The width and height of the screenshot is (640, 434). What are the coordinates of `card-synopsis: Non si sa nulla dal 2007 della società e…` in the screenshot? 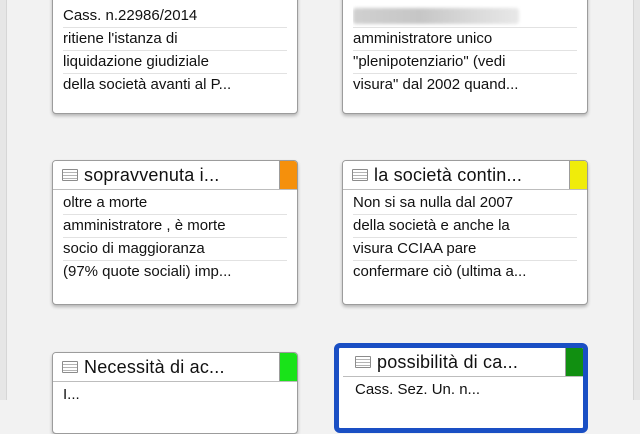 It's located at (465, 239).